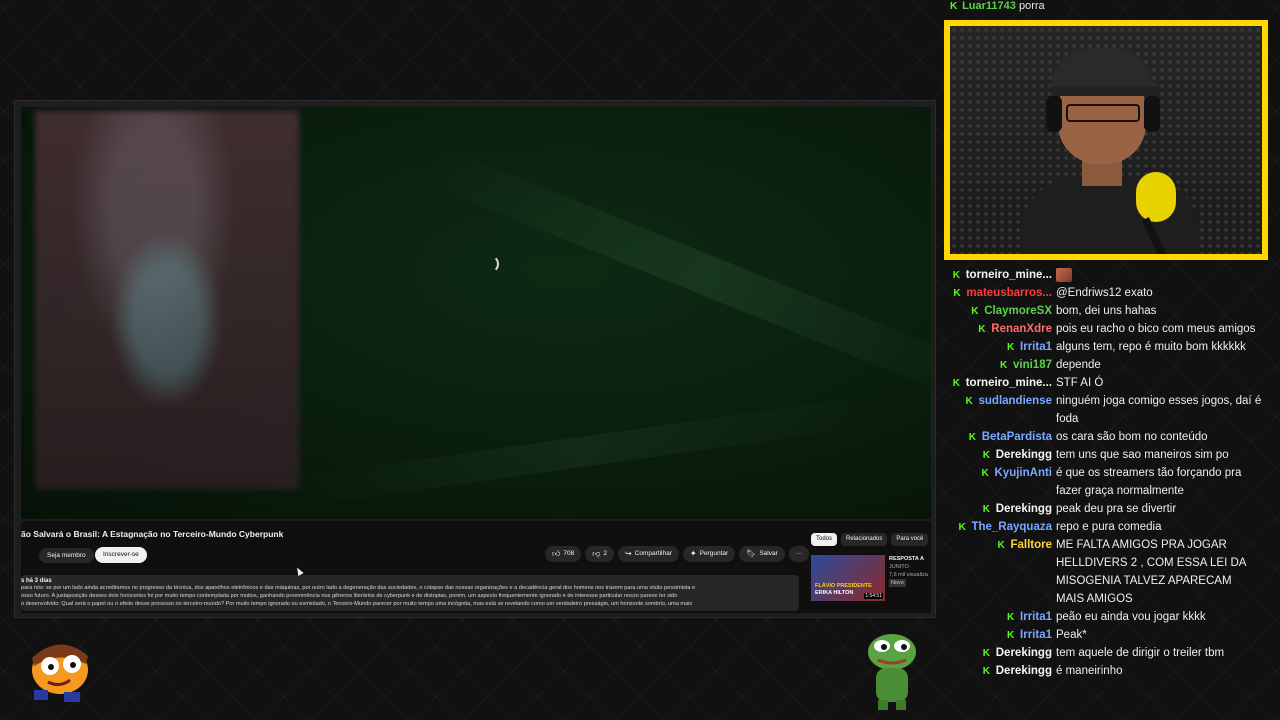 Image resolution: width=1280 pixels, height=720 pixels. I want to click on share-button: ↪ Compartilhar, so click(648, 554).